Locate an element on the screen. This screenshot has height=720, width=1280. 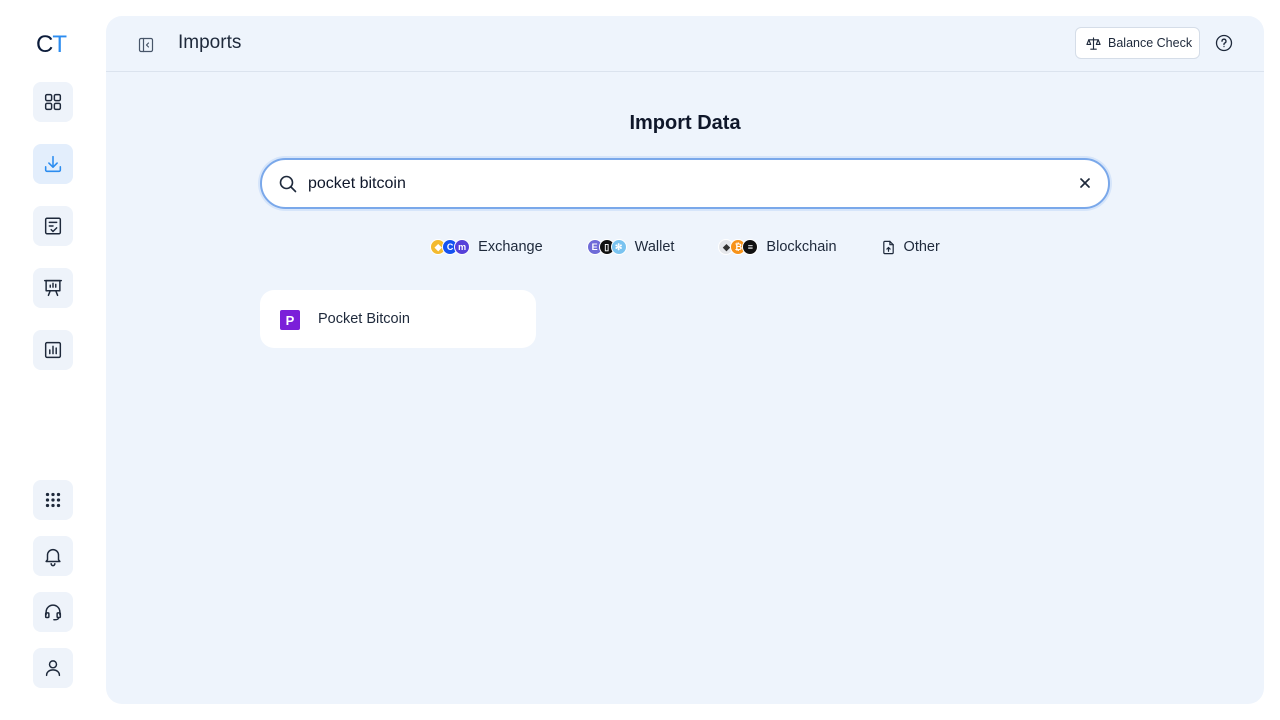
sidebar-item-imports is located at coordinates (53, 164).